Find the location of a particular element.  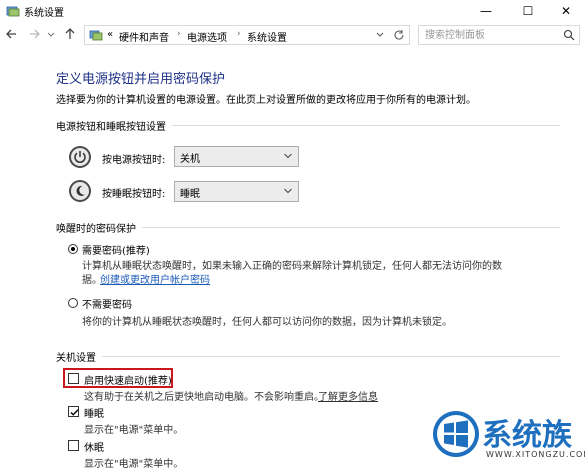

require-password-radio is located at coordinates (73, 249).